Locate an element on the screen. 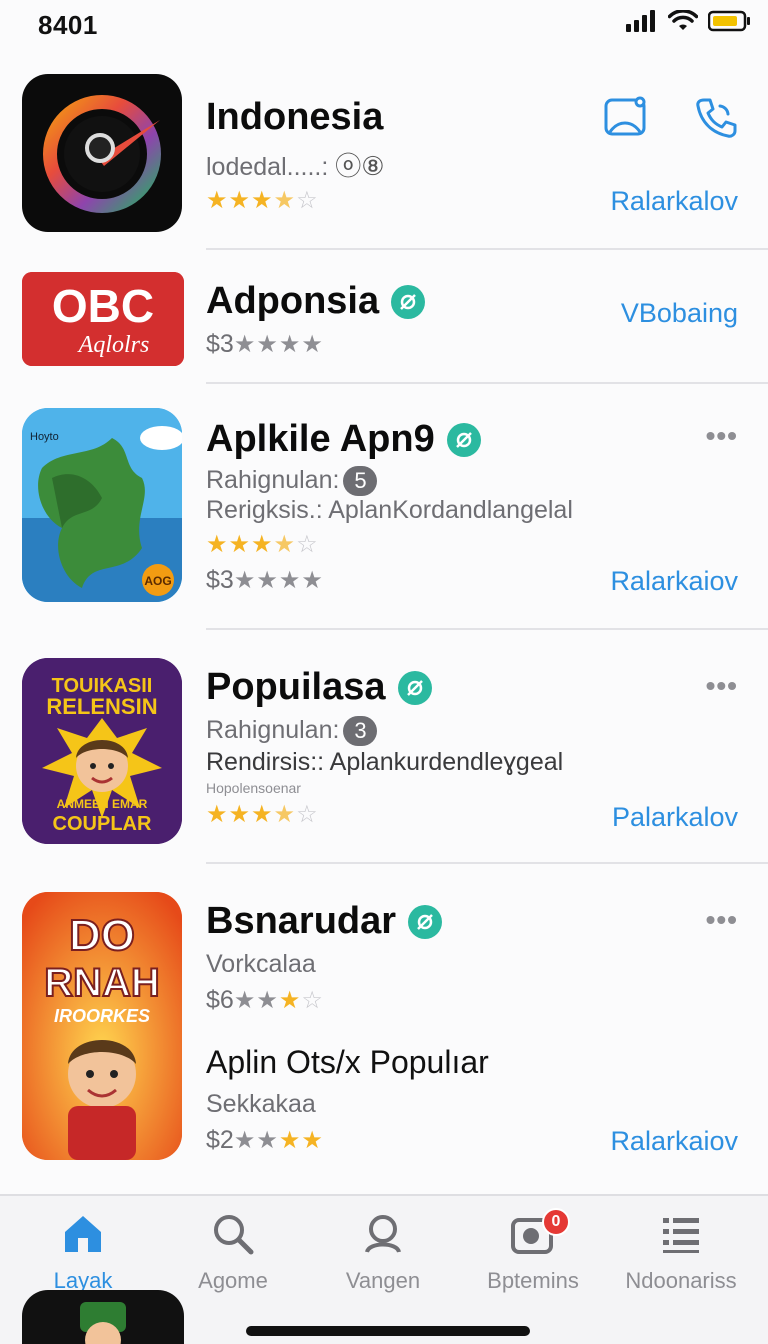  price-rating: $2★★★★ is located at coordinates (265, 1140).